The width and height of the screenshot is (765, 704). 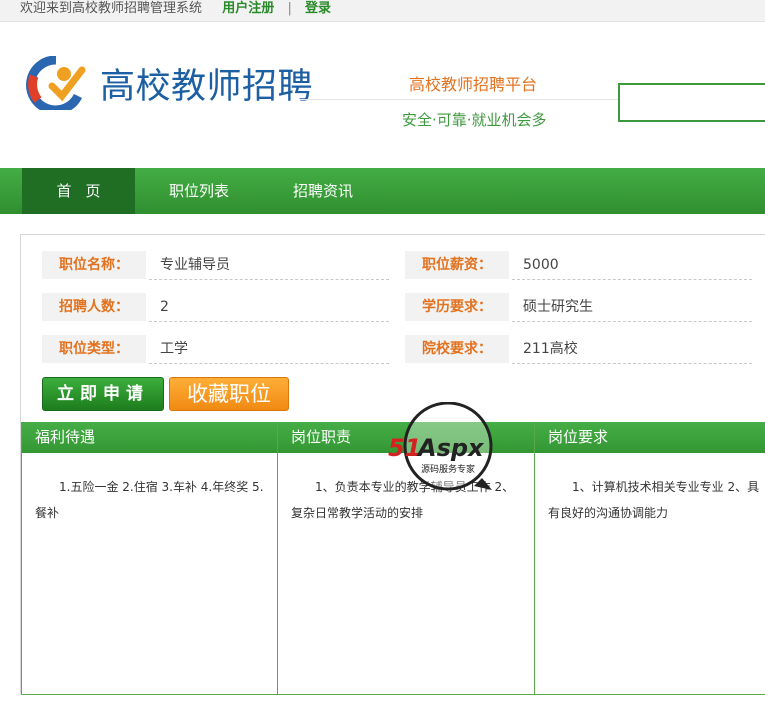 What do you see at coordinates (207, 87) in the screenshot?
I see `site-brand-title: 高校教师招聘` at bounding box center [207, 87].